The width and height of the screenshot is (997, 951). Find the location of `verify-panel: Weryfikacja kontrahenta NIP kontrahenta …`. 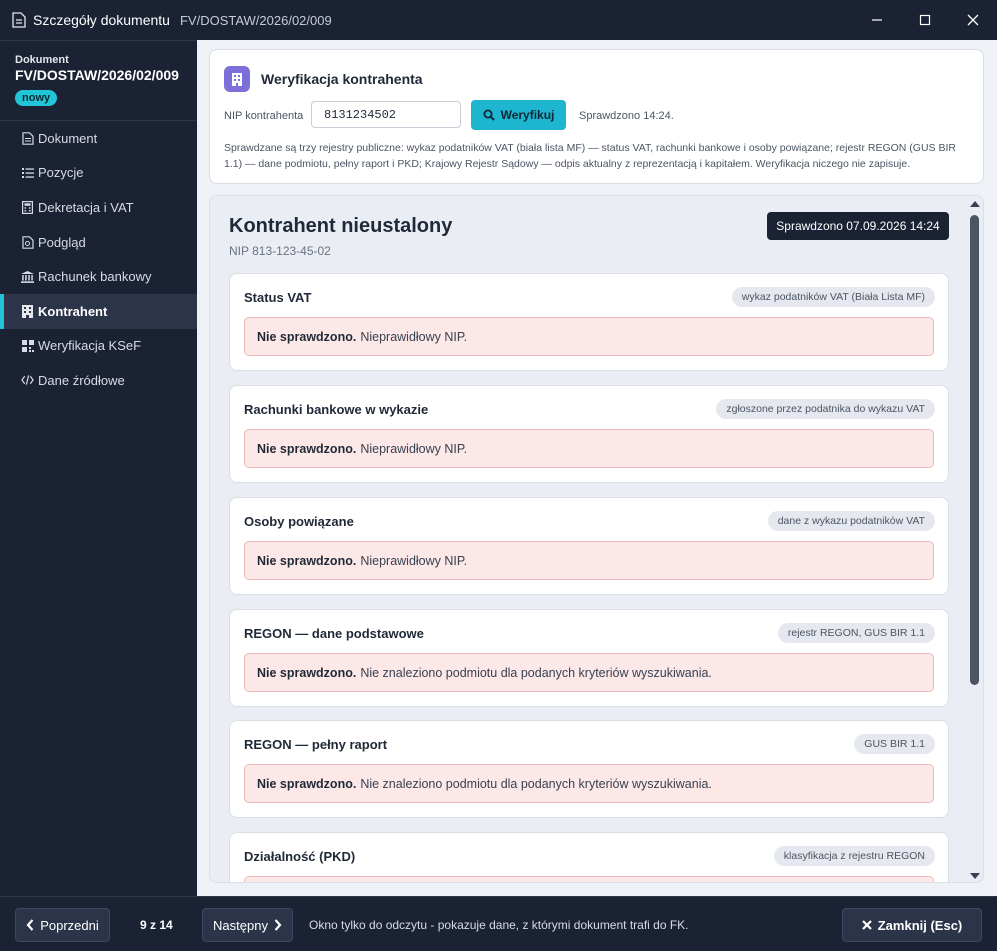

verify-panel: Weryfikacja kontrahenta NIP kontrahenta … is located at coordinates (596, 116).